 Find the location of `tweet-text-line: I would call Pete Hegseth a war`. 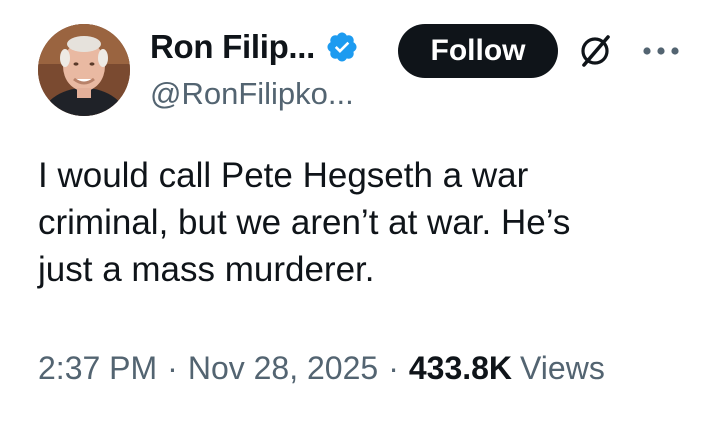

tweet-text-line: I would call Pete Hegseth a war is located at coordinates (283, 175).